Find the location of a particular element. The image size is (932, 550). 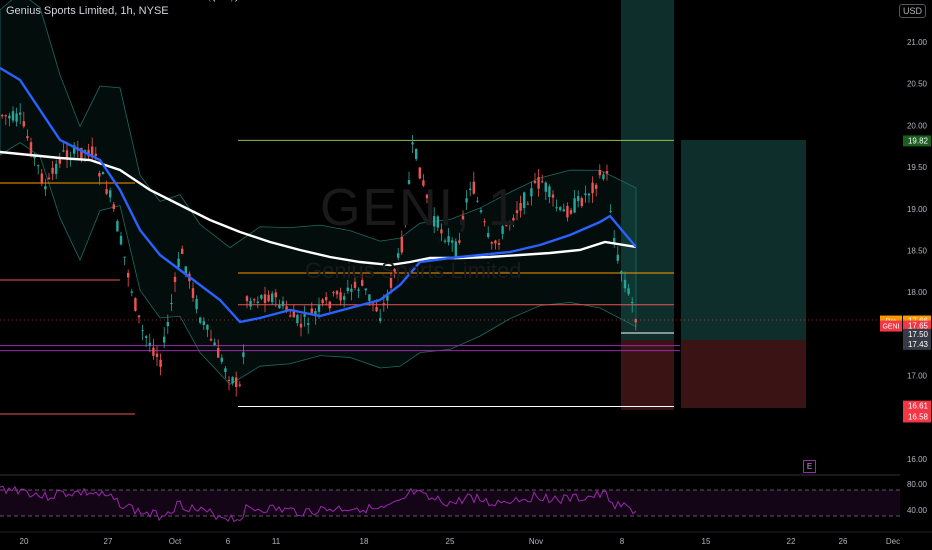

price-tag-text: 19.82 is located at coordinates (918, 140).